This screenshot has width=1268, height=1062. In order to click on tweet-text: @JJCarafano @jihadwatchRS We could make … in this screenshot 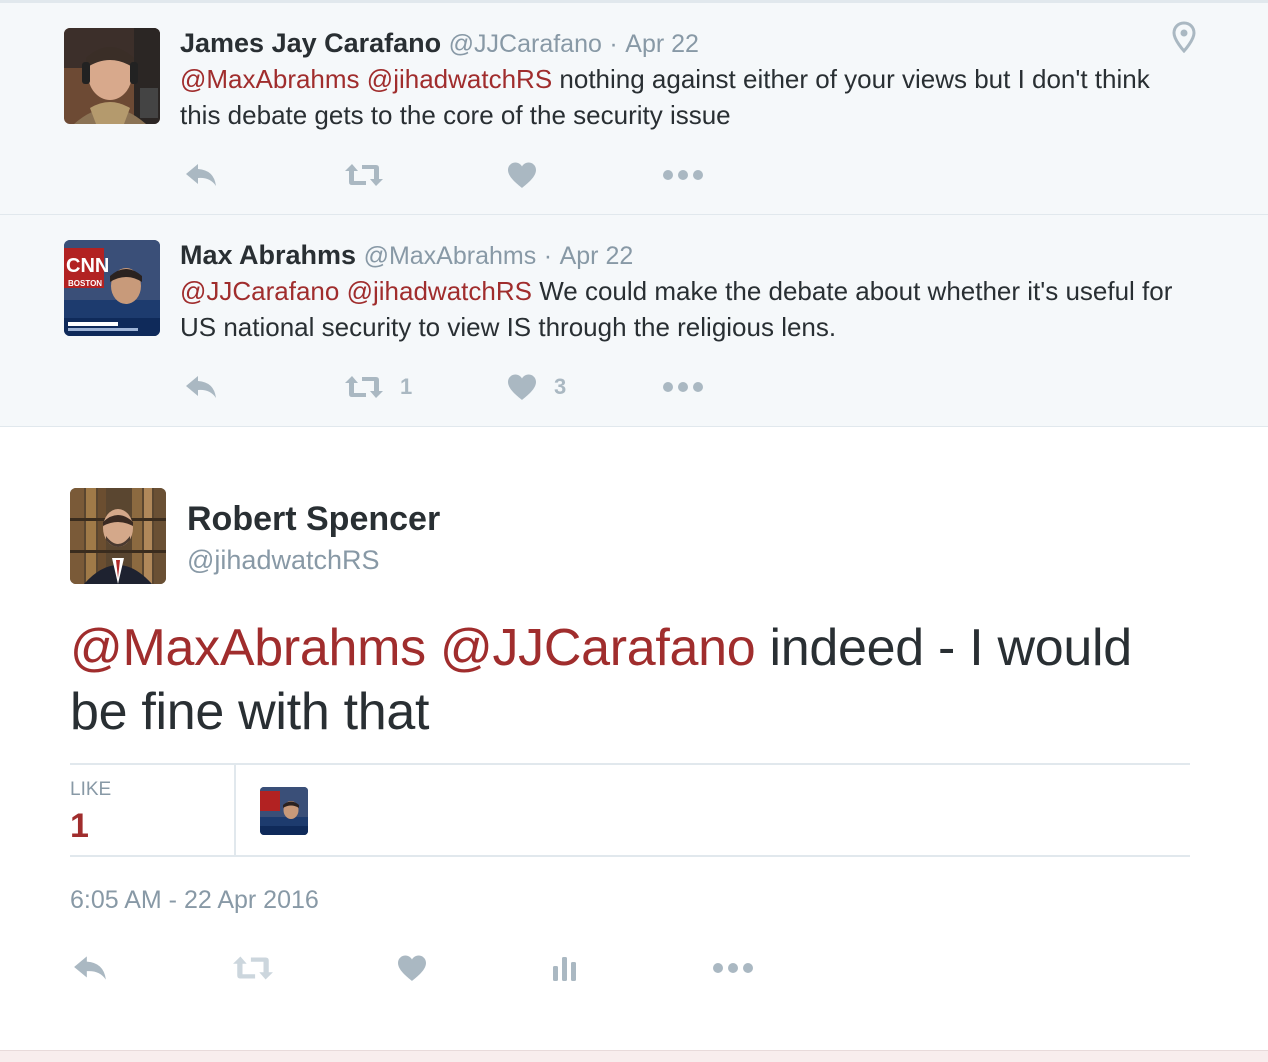, I will do `click(685, 309)`.